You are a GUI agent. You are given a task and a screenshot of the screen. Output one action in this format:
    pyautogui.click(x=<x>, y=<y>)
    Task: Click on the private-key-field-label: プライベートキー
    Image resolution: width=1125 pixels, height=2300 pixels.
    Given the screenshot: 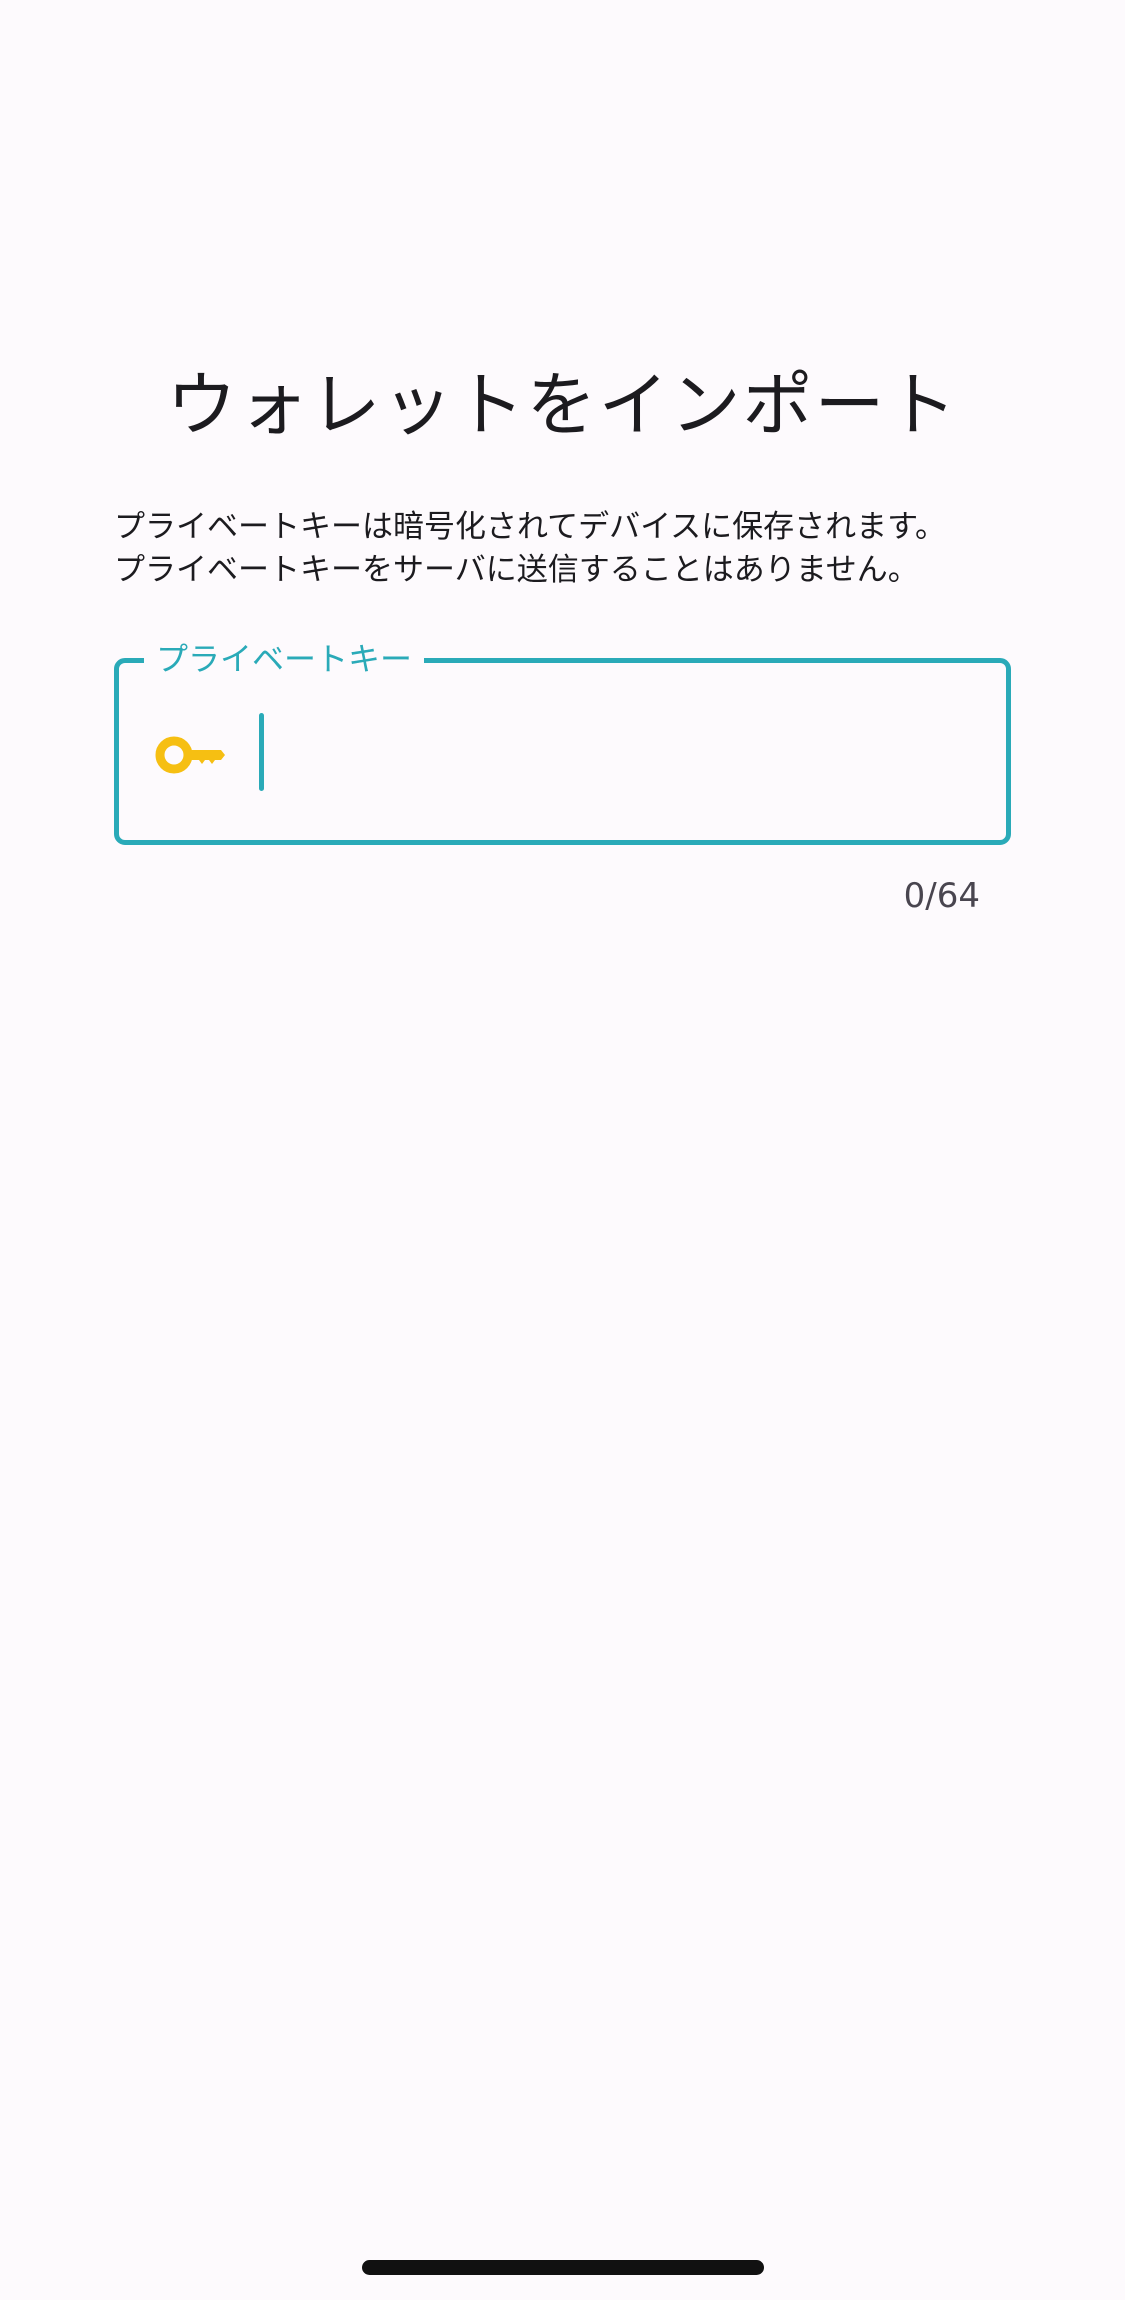 What is the action you would take?
    pyautogui.click(x=284, y=659)
    